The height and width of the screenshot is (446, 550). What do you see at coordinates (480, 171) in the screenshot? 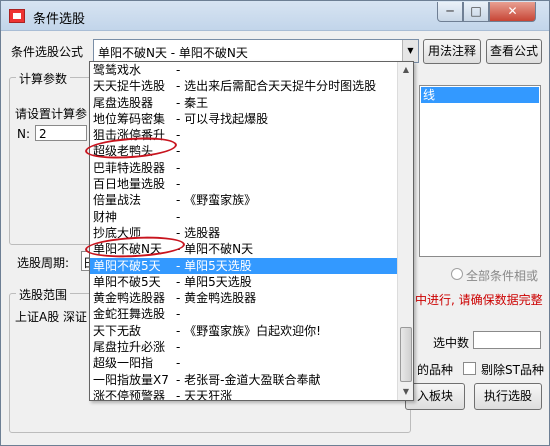
I see `formula-description-box: 线` at bounding box center [480, 171].